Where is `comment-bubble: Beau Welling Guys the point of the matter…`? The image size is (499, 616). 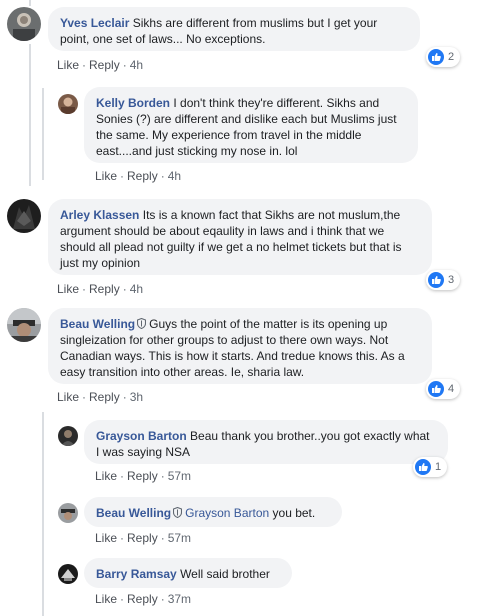
comment-bubble: Beau Welling Guys the point of the matter… is located at coordinates (240, 346).